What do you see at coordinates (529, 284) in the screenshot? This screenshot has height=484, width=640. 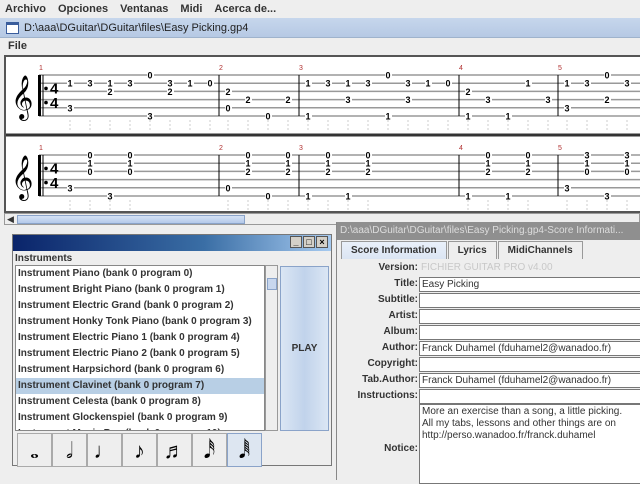 I see `field-input: Easy Picking` at bounding box center [529, 284].